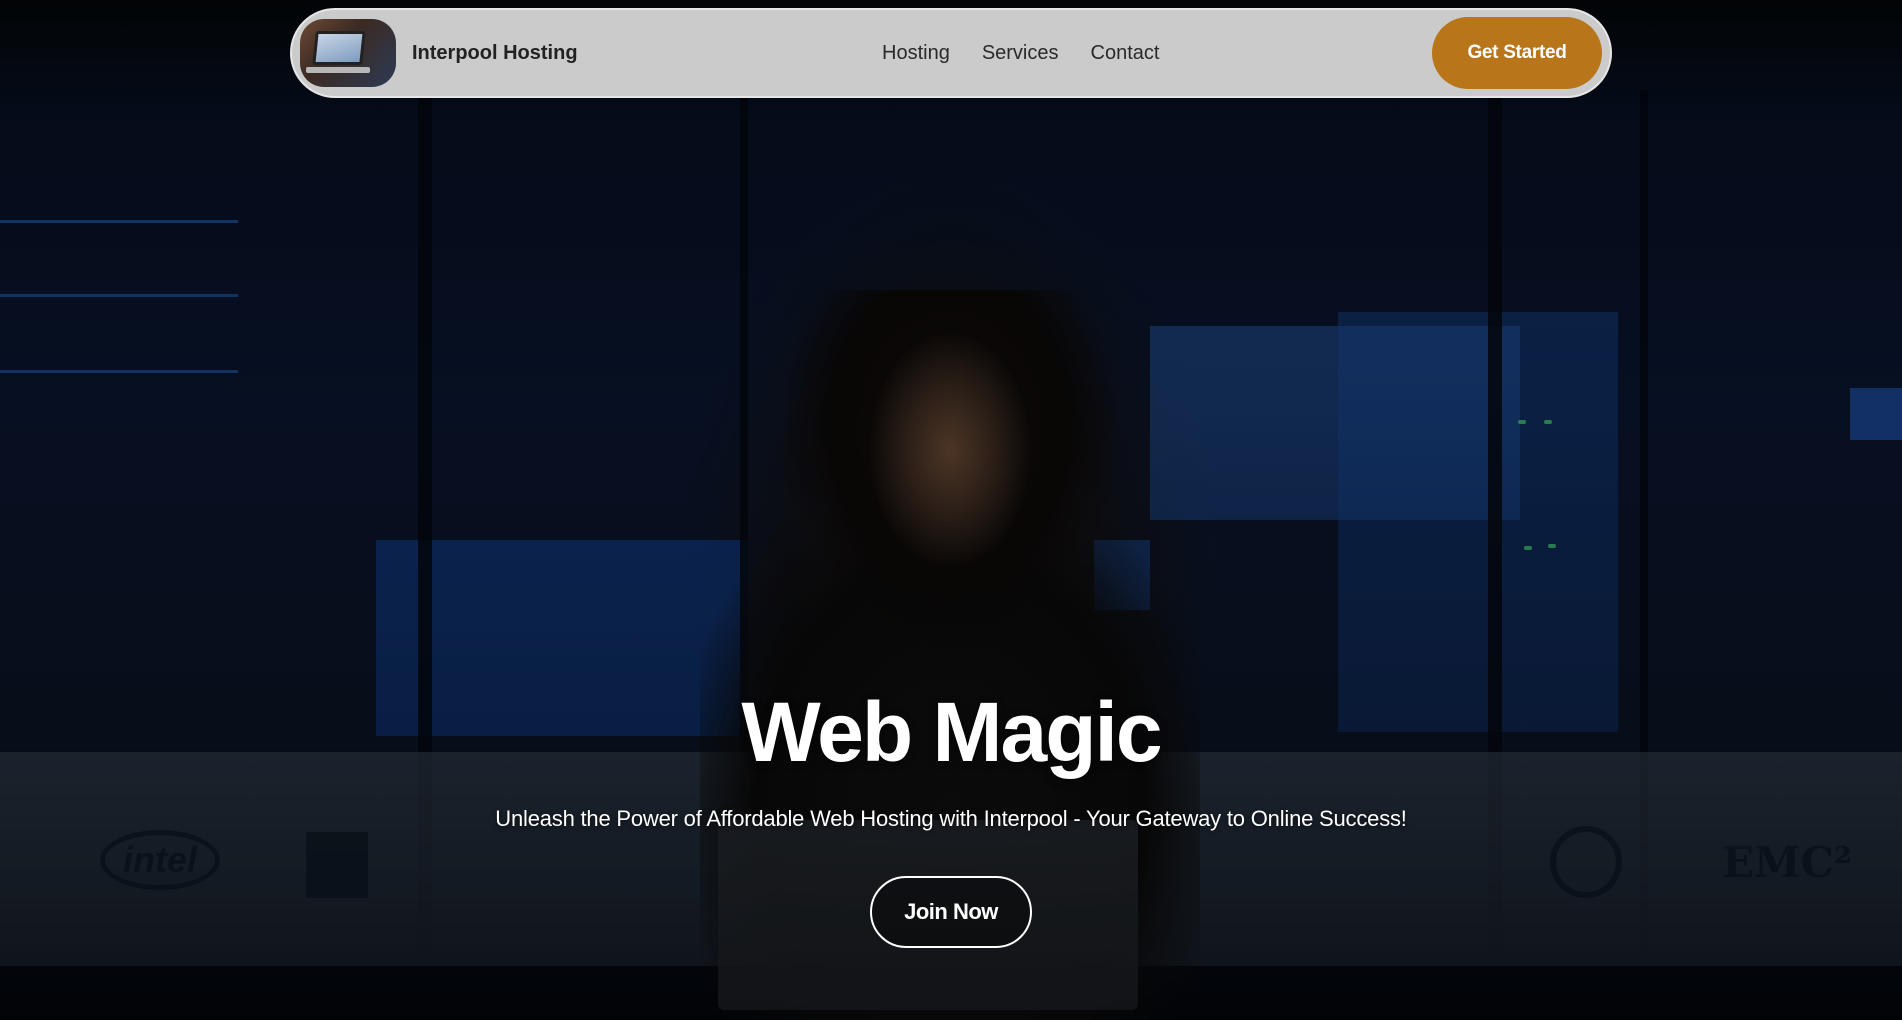  I want to click on brand-logo-image, so click(348, 53).